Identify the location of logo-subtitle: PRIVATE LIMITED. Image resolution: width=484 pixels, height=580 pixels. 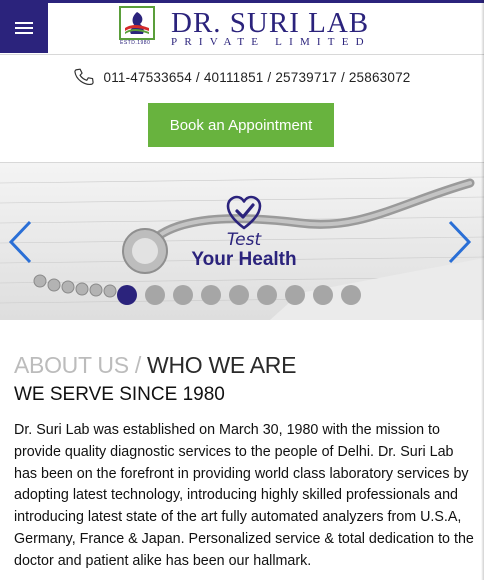
(271, 42).